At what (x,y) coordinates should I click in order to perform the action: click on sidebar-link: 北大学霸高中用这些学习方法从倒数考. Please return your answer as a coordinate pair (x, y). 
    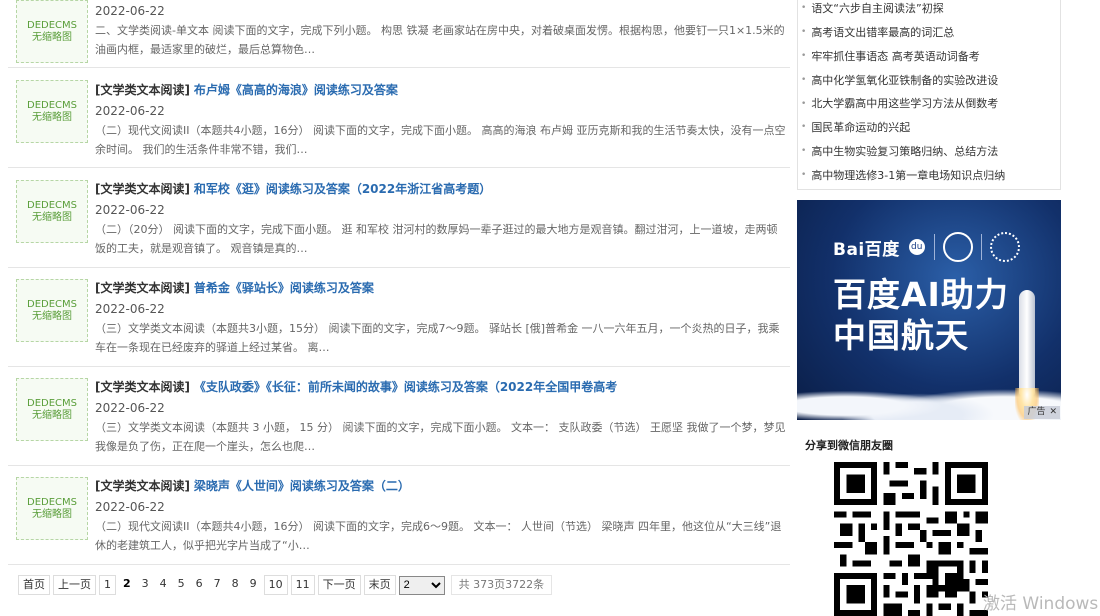
    Looking at the image, I should click on (930, 104).